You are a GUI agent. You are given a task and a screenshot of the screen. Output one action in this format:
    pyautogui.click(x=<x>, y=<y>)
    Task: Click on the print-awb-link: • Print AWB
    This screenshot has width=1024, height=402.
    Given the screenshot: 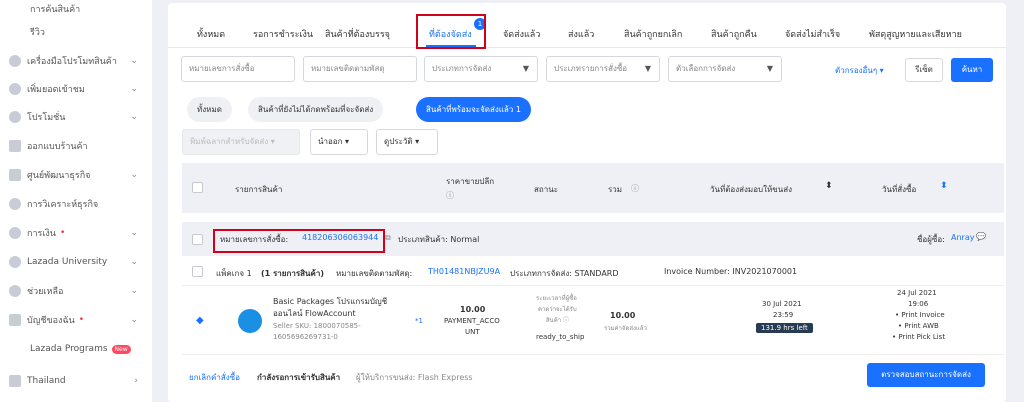 What is the action you would take?
    pyautogui.click(x=918, y=326)
    